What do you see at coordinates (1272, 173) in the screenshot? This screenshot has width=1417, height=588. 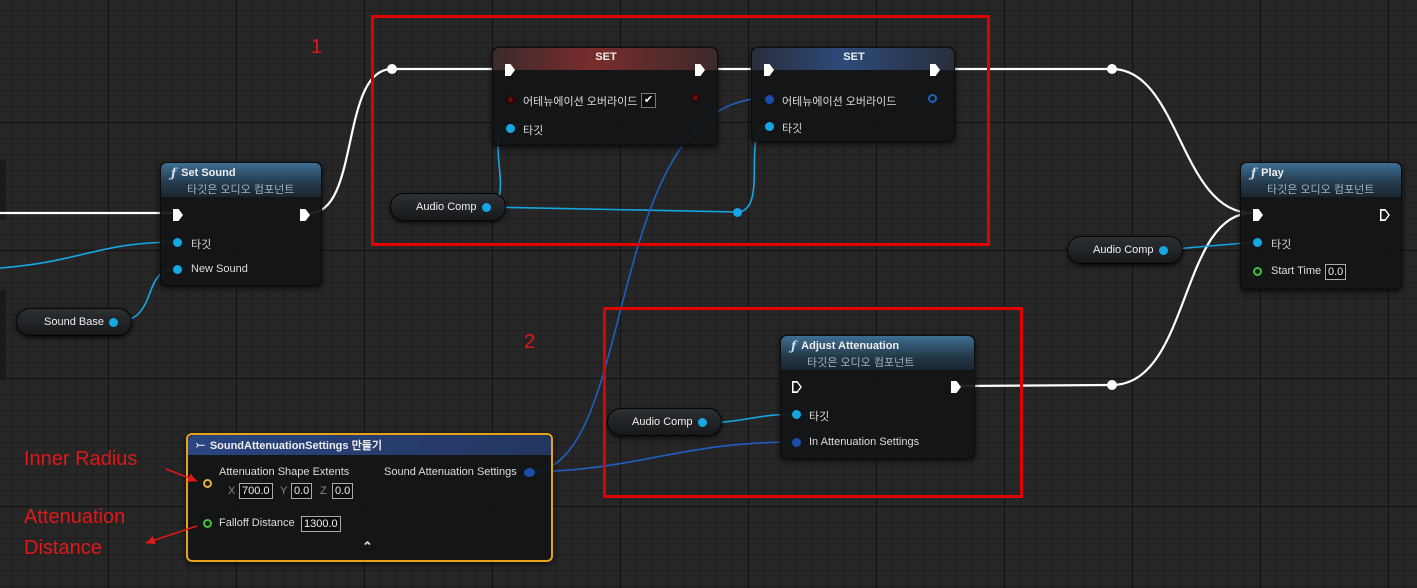 I see `node-title: Play` at bounding box center [1272, 173].